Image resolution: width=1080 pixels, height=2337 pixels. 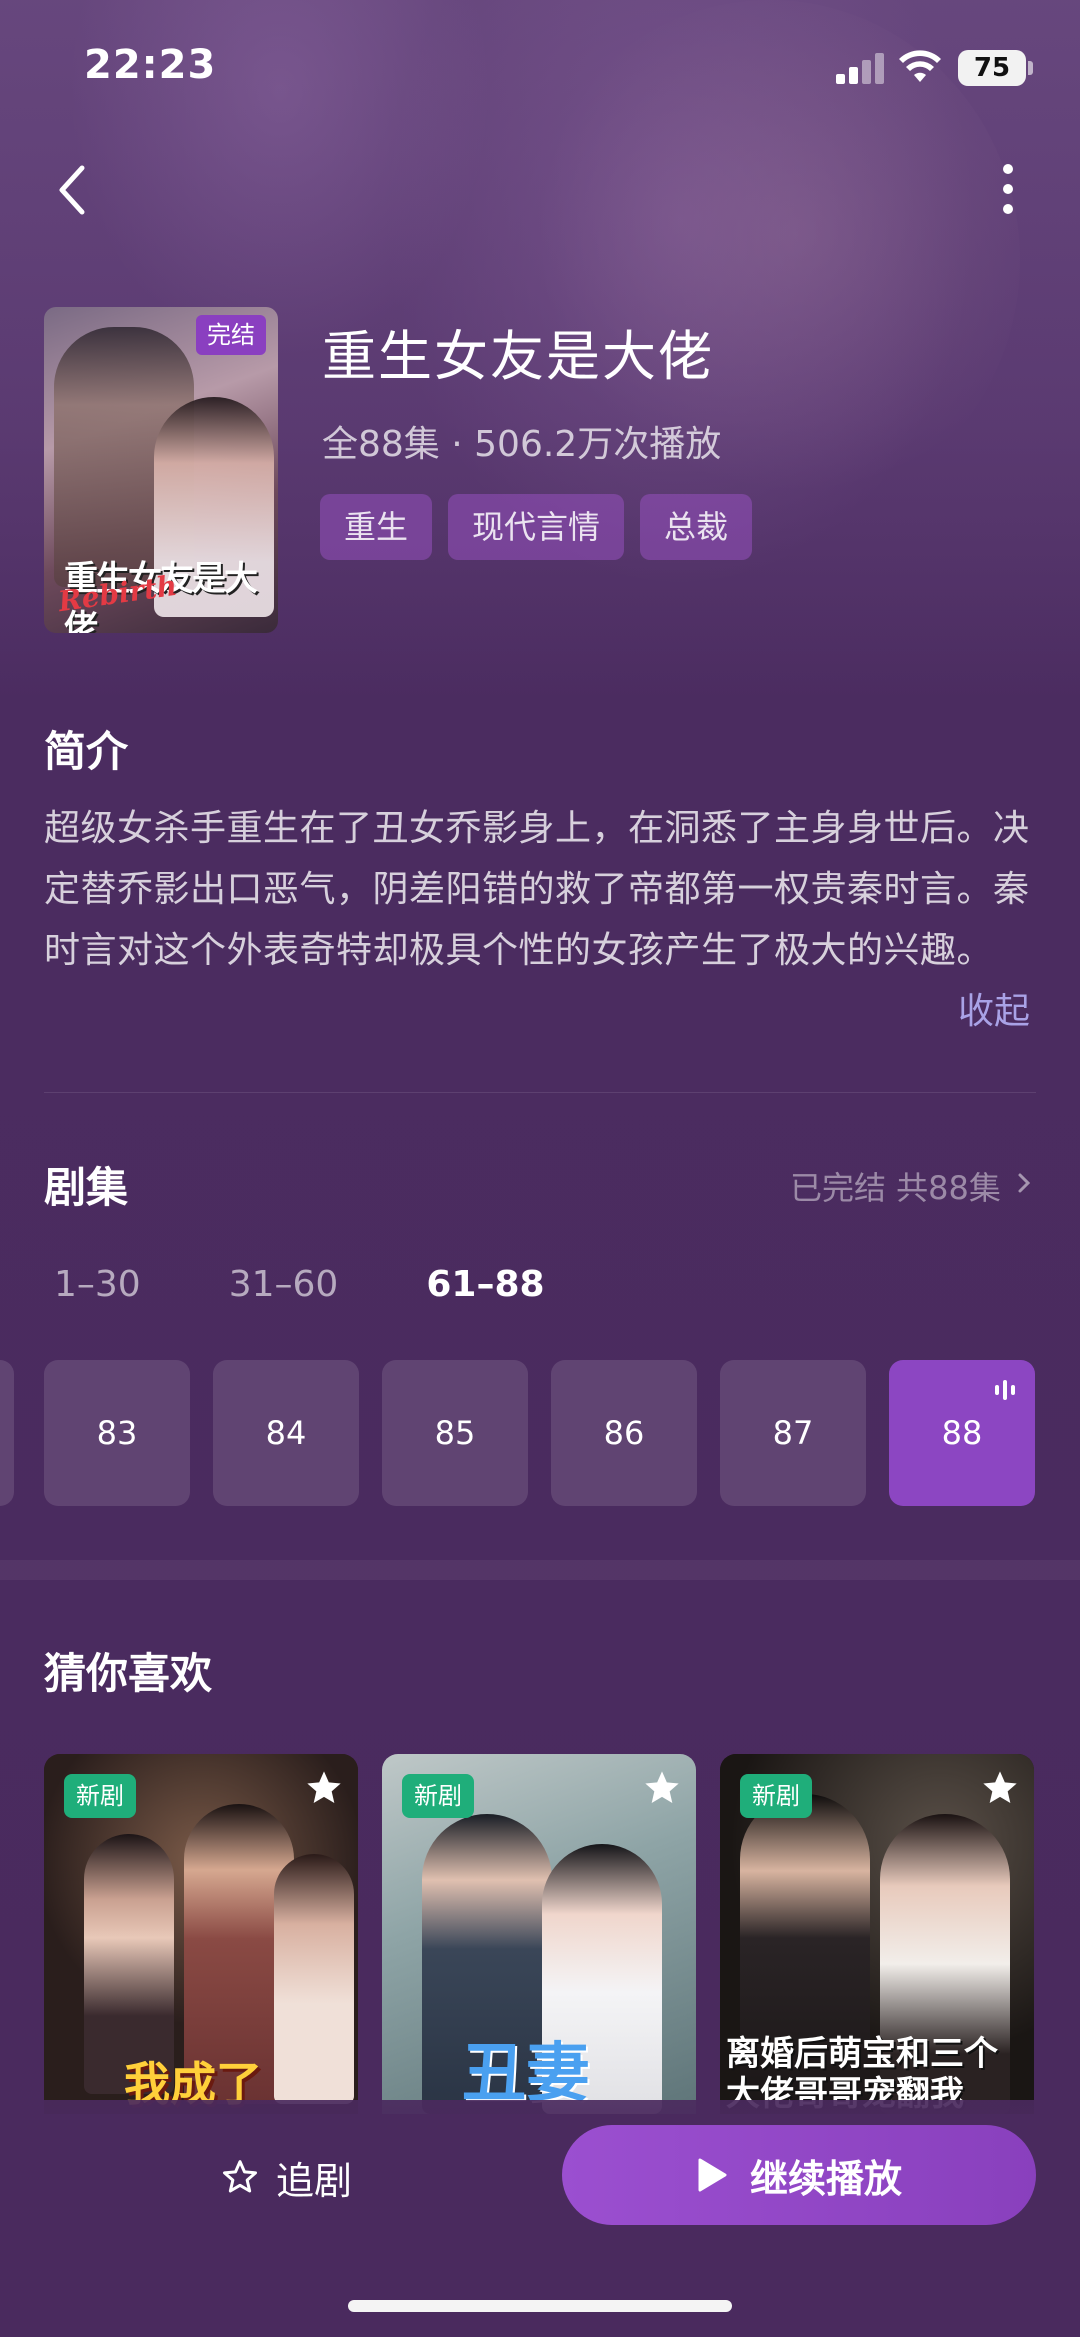 What do you see at coordinates (314, 2180) in the screenshot?
I see `follow-label: 追剧` at bounding box center [314, 2180].